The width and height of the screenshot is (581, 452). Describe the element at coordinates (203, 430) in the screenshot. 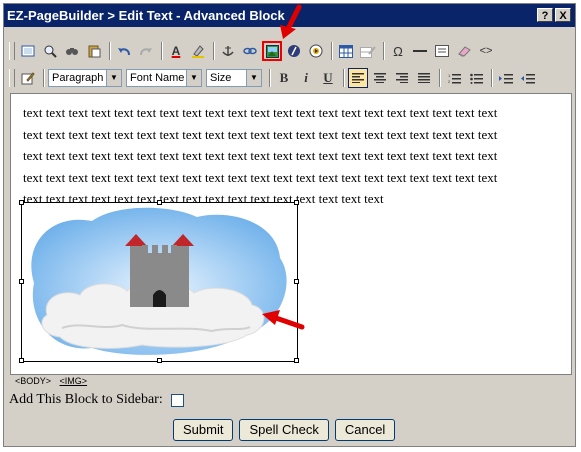

I see `submit-button: Submit` at that location.